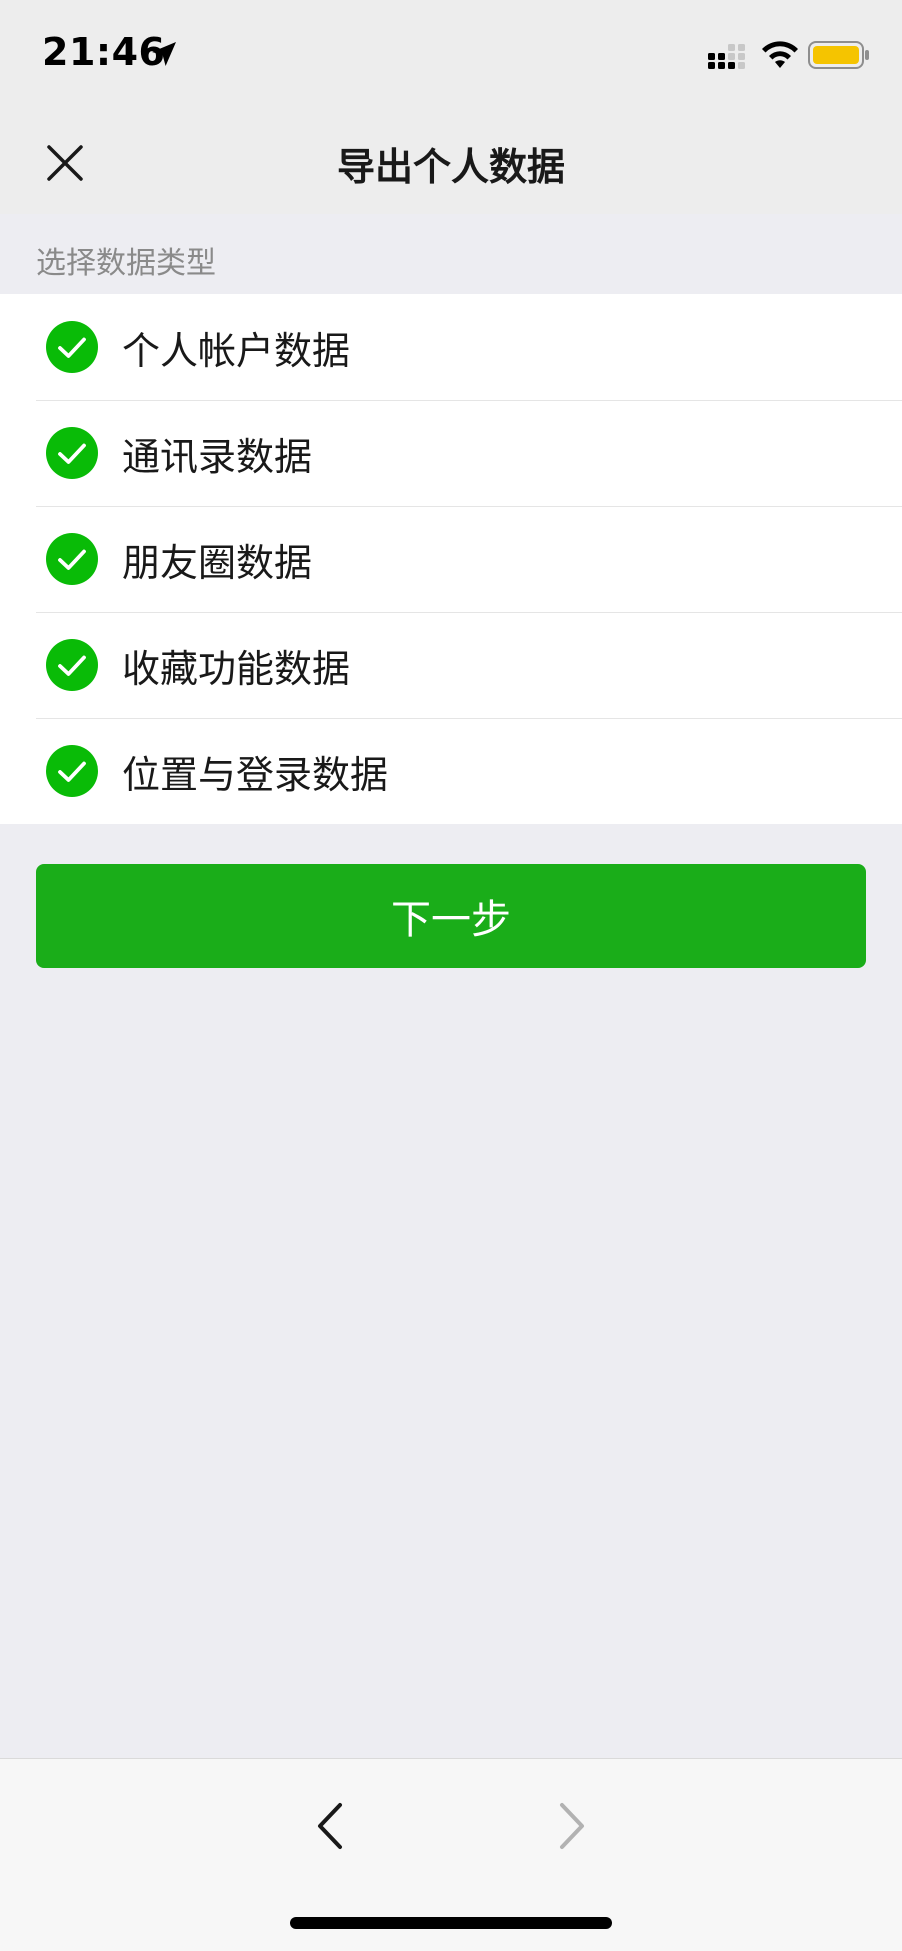 The height and width of the screenshot is (1951, 902). What do you see at coordinates (450, 167) in the screenshot?
I see `page-title: 导出个人数据` at bounding box center [450, 167].